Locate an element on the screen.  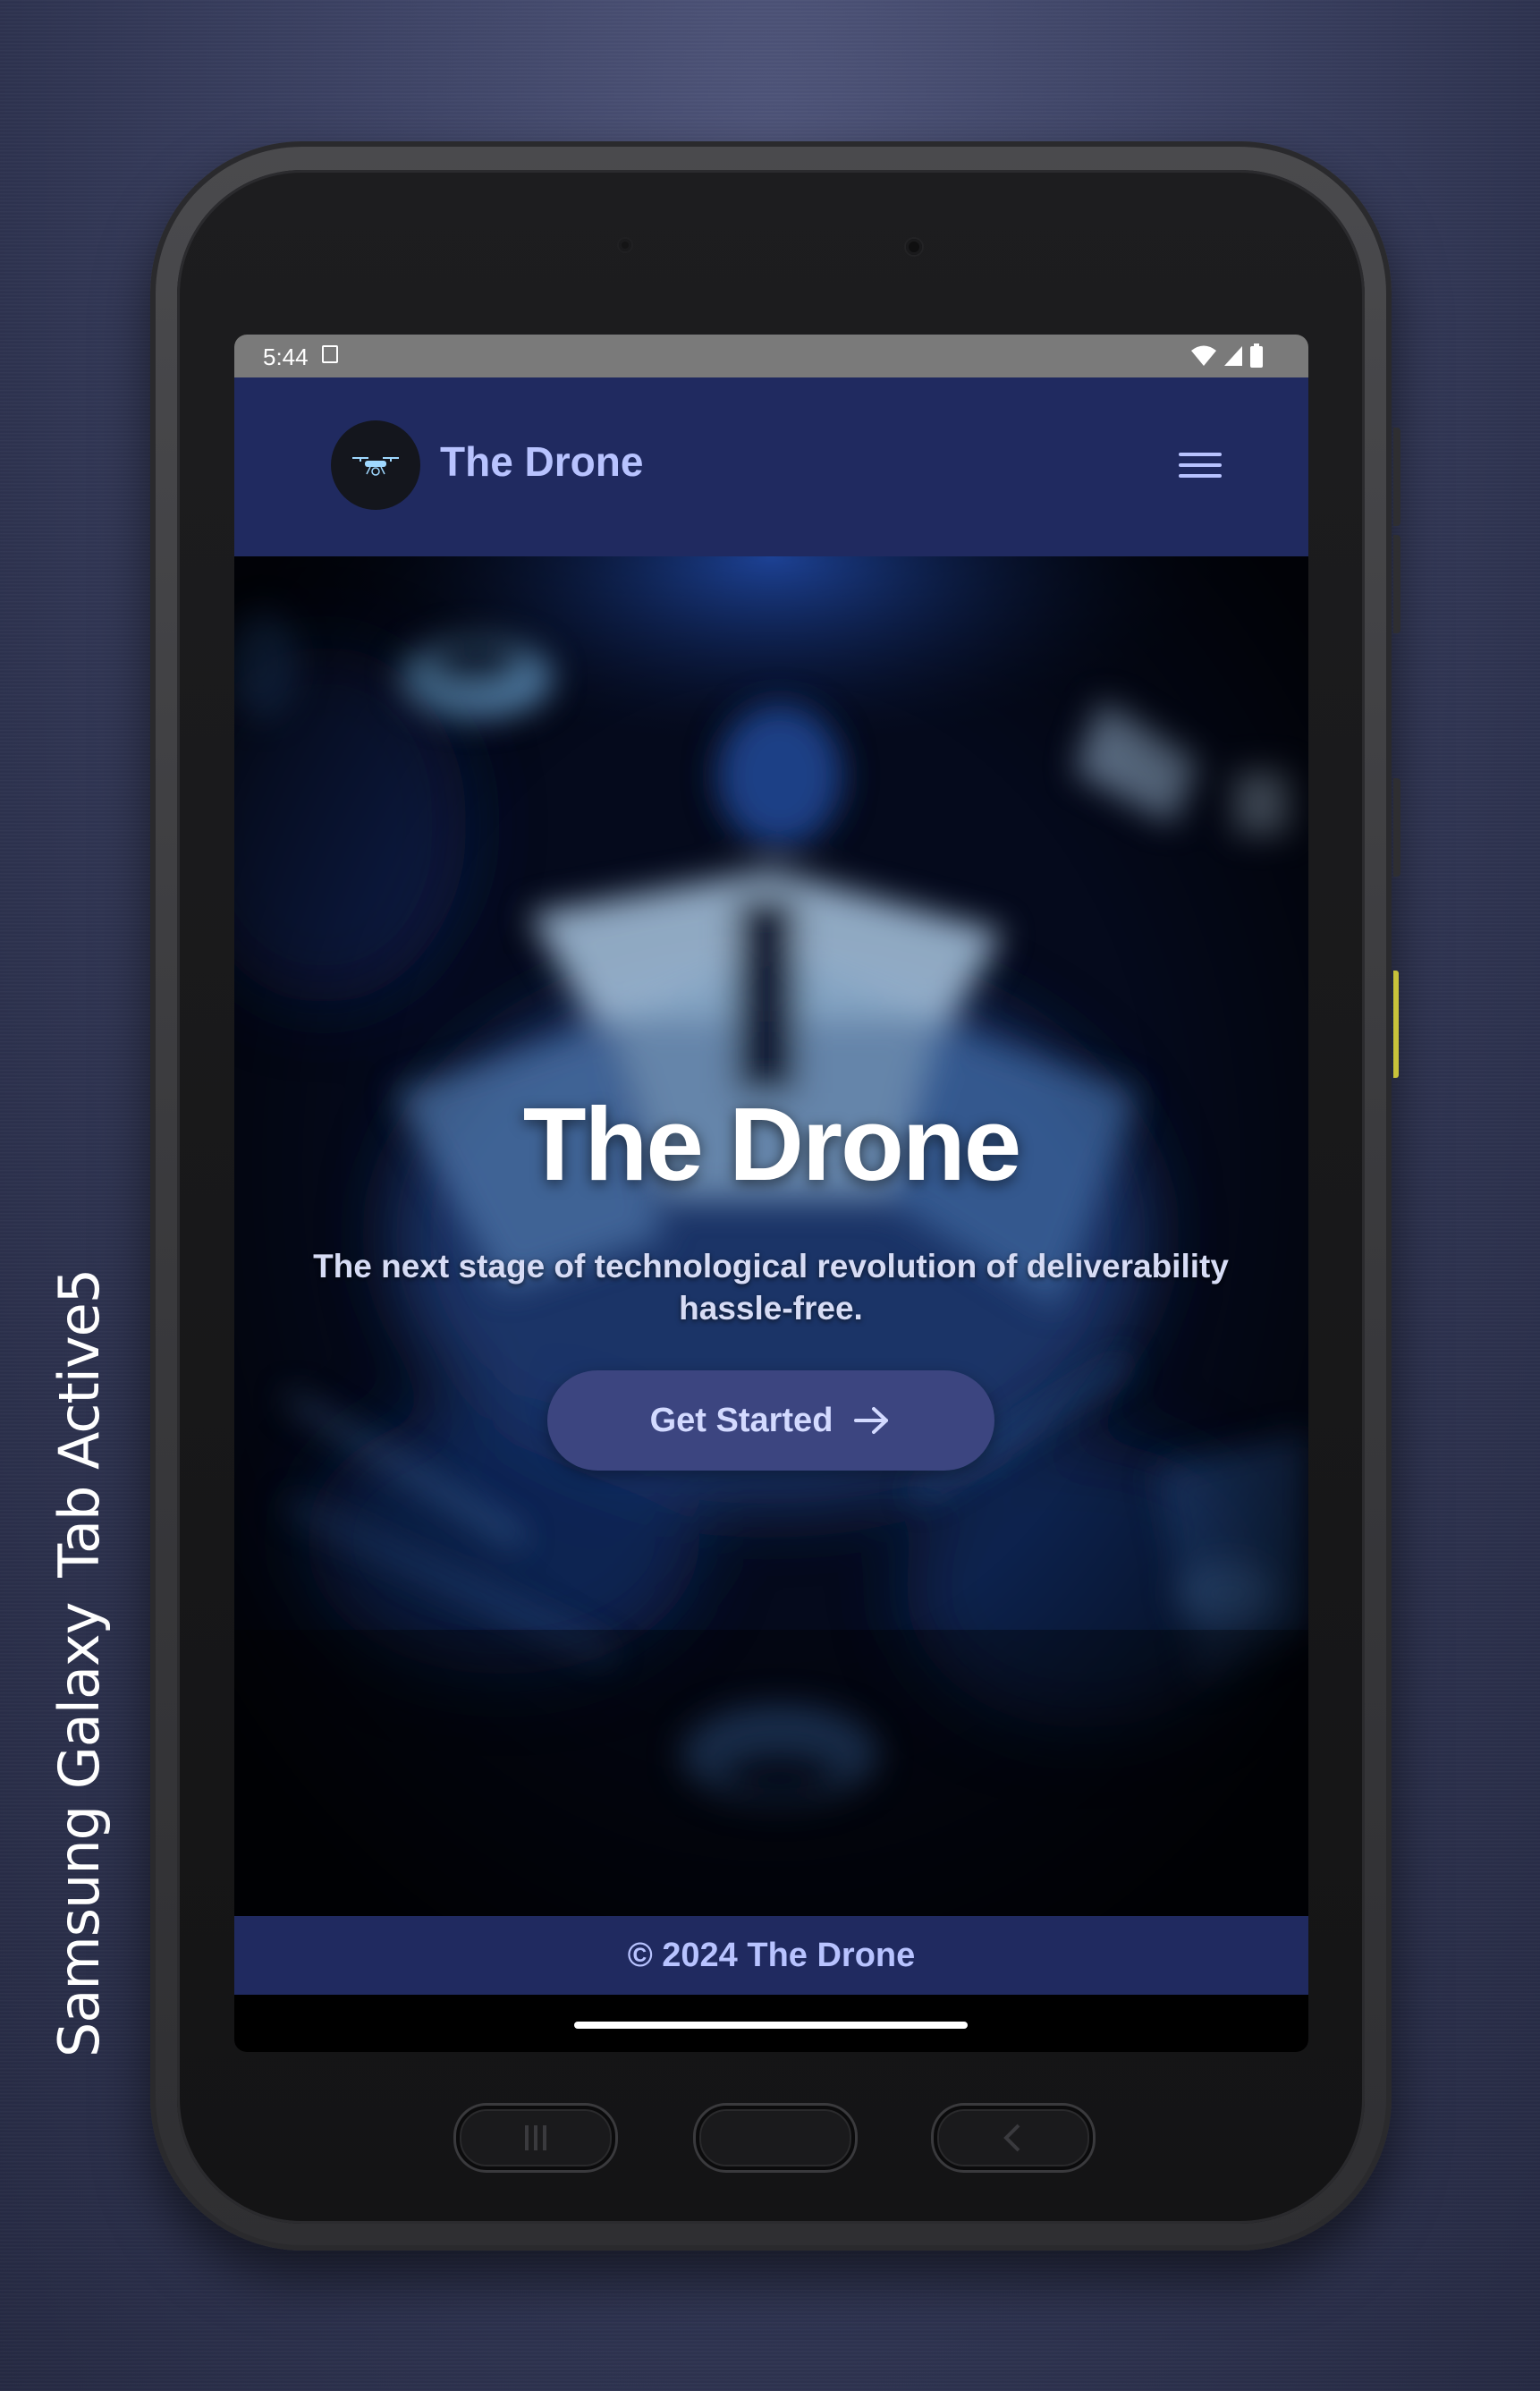
volume-down-button is located at coordinates (1396, 584).